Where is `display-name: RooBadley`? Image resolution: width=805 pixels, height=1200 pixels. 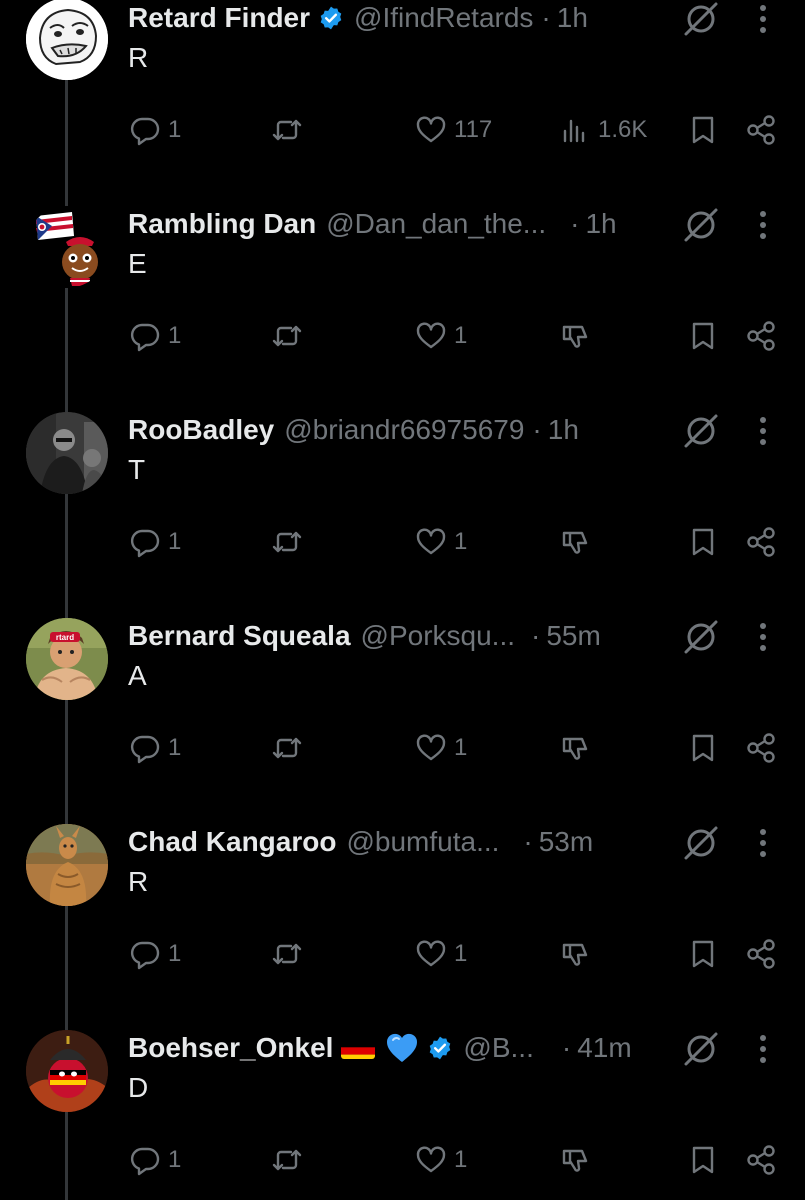 display-name: RooBadley is located at coordinates (201, 430).